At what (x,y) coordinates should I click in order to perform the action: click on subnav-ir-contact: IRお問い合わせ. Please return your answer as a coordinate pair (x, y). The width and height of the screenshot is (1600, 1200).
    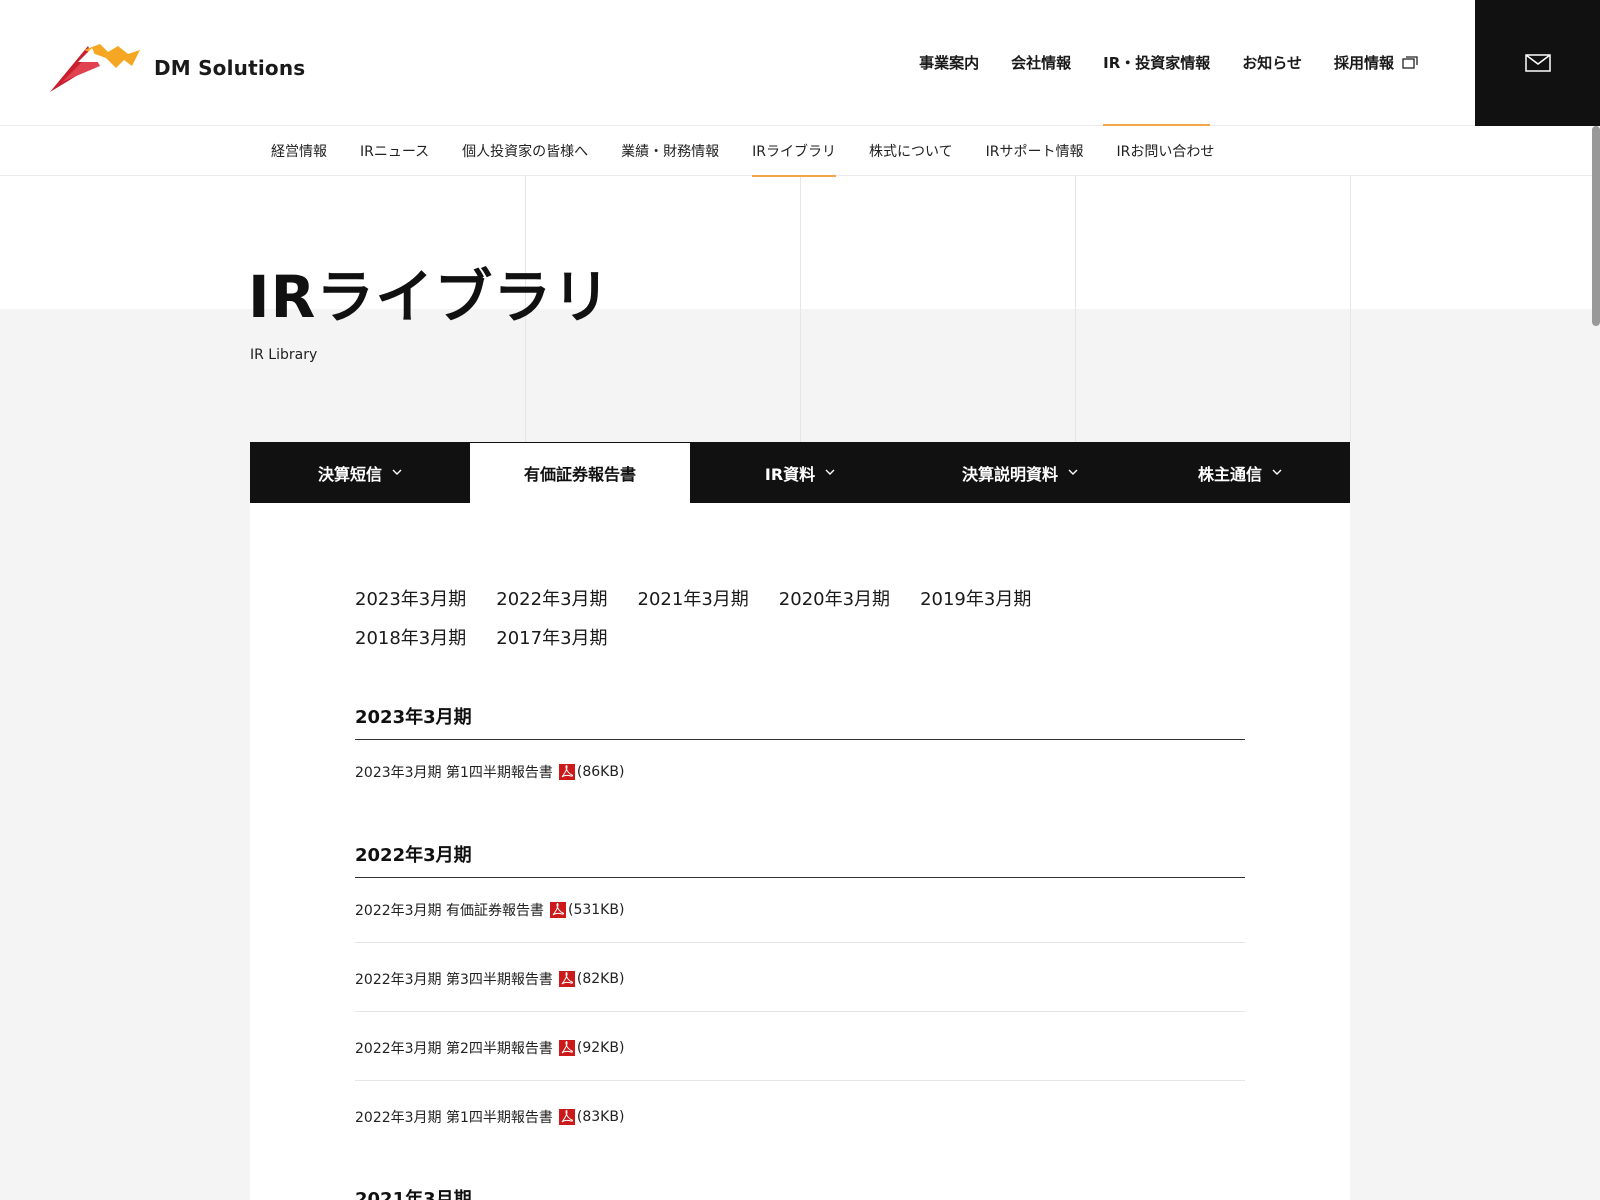
    Looking at the image, I should click on (1165, 151).